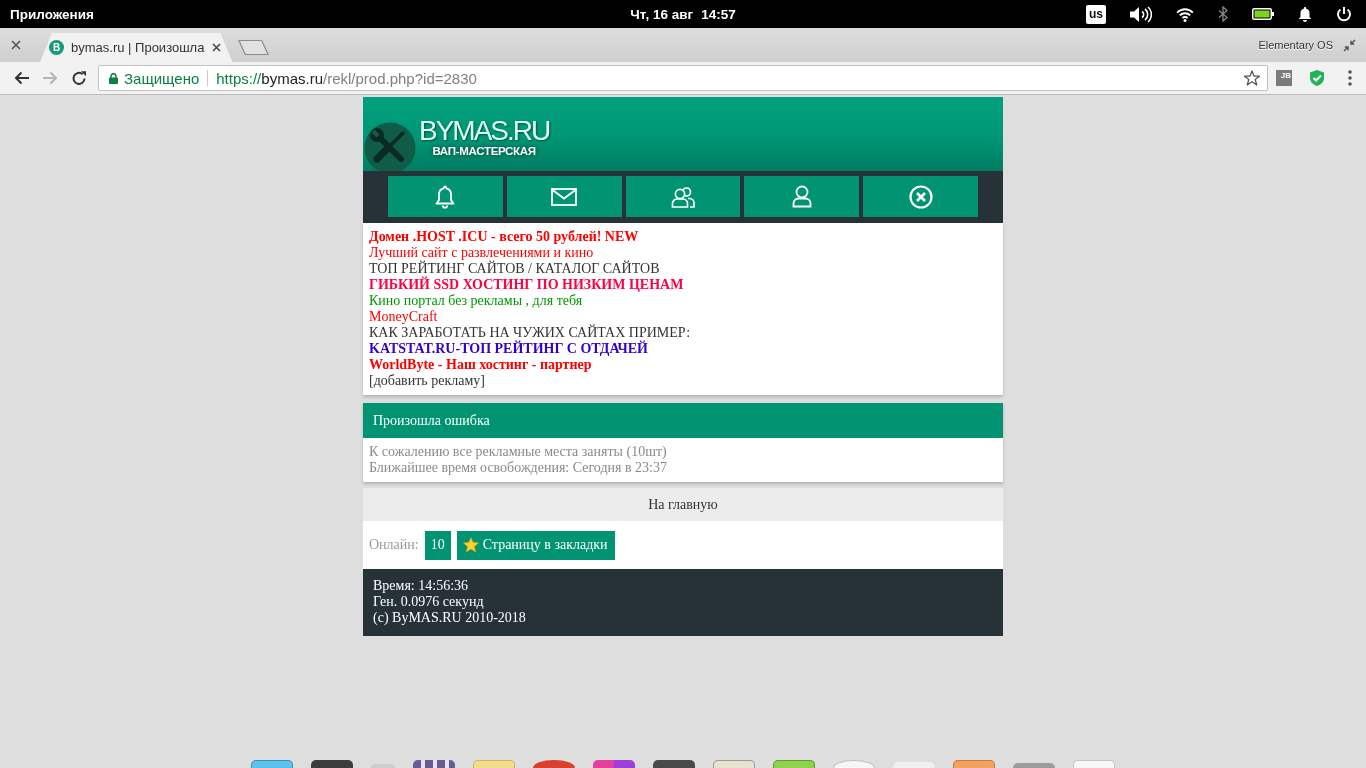  I want to click on address-bar: Защищено https://bymas.ru/rekl/prod.php?id=2830, so click(683, 78).